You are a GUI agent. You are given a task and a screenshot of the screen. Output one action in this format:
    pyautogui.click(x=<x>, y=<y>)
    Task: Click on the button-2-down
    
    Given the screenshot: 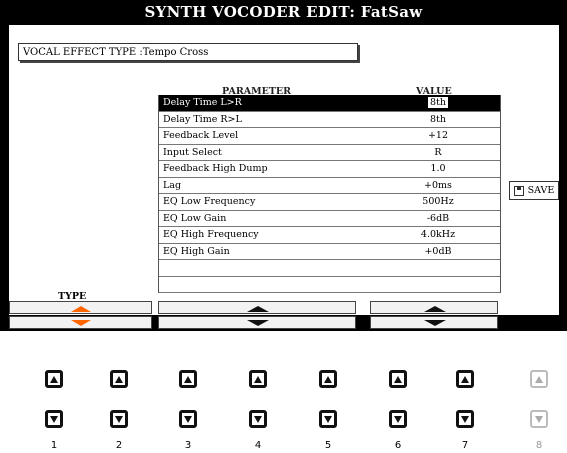 What is the action you would take?
    pyautogui.click(x=119, y=419)
    